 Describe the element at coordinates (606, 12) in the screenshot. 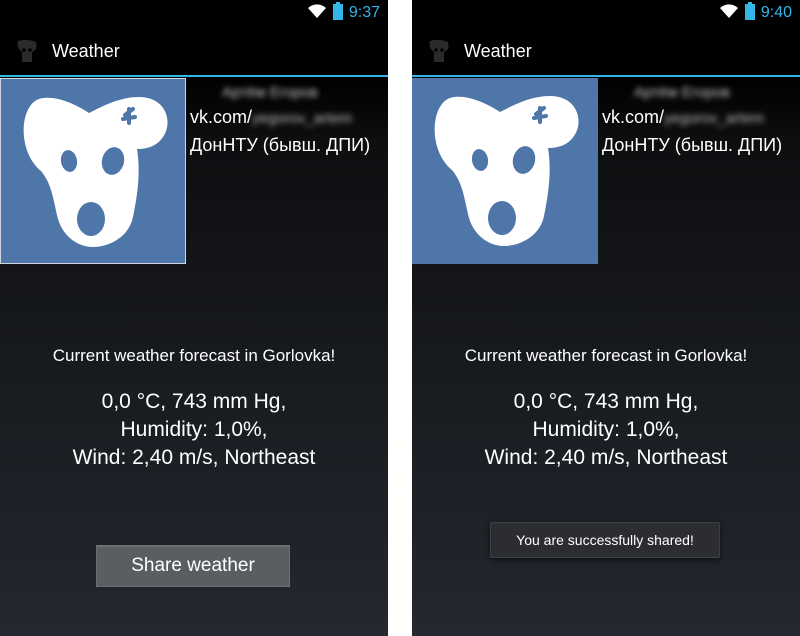

I see `status-bar: 9:40` at that location.